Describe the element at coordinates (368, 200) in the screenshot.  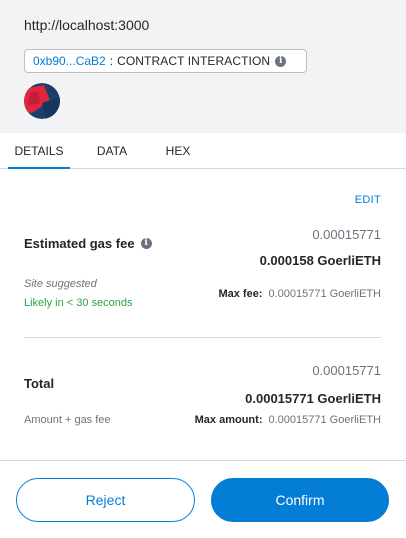
I see `edit-gas-button: EDIT` at that location.